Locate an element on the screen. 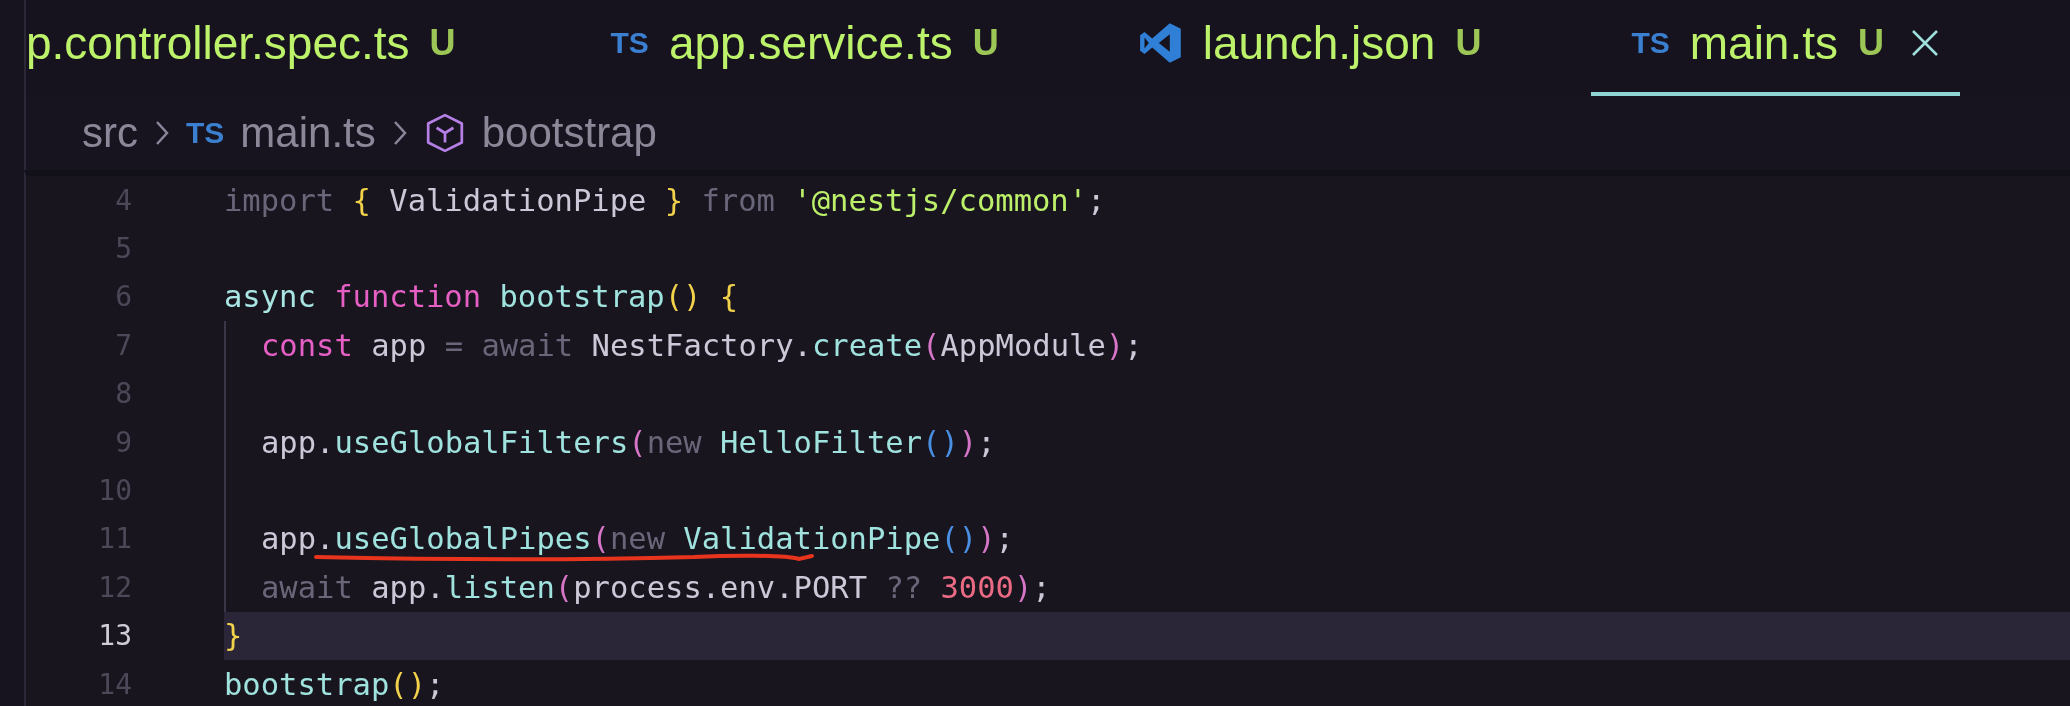 This screenshot has height=706, width=2070. close-icon is located at coordinates (1925, 43).